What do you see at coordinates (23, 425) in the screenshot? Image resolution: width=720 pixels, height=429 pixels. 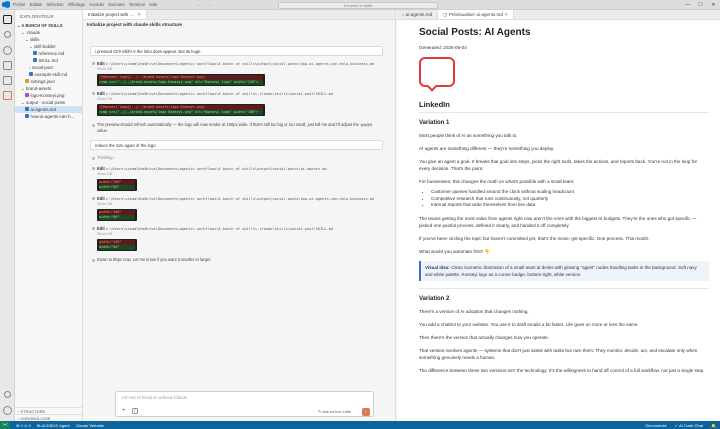 I see `problems-count: ⊗ 0 ⚠ 0` at bounding box center [23, 425].